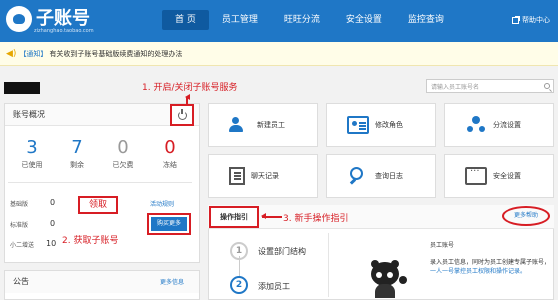  What do you see at coordinates (490, 86) in the screenshot?
I see `staff-search-input: 请输入员工账号名` at bounding box center [490, 86].